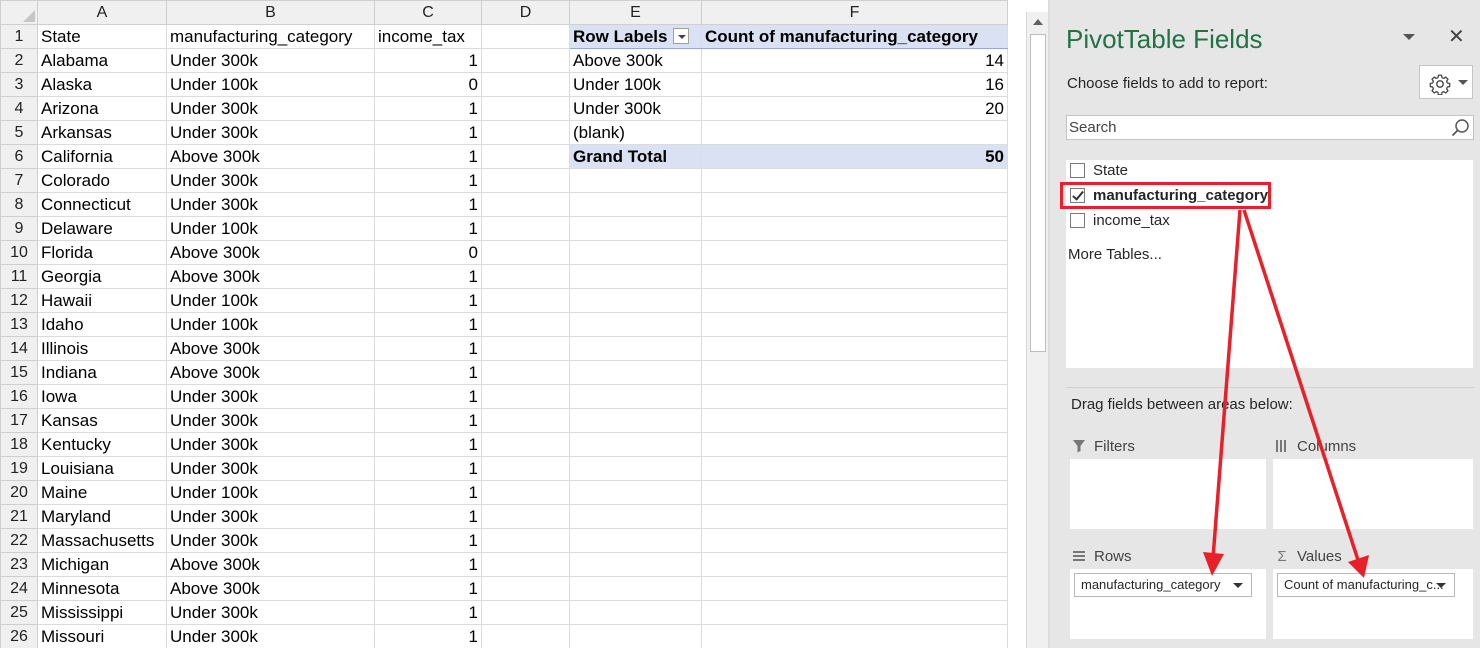  What do you see at coordinates (102, 396) in the screenshot?
I see `cell-state: Iowa` at bounding box center [102, 396].